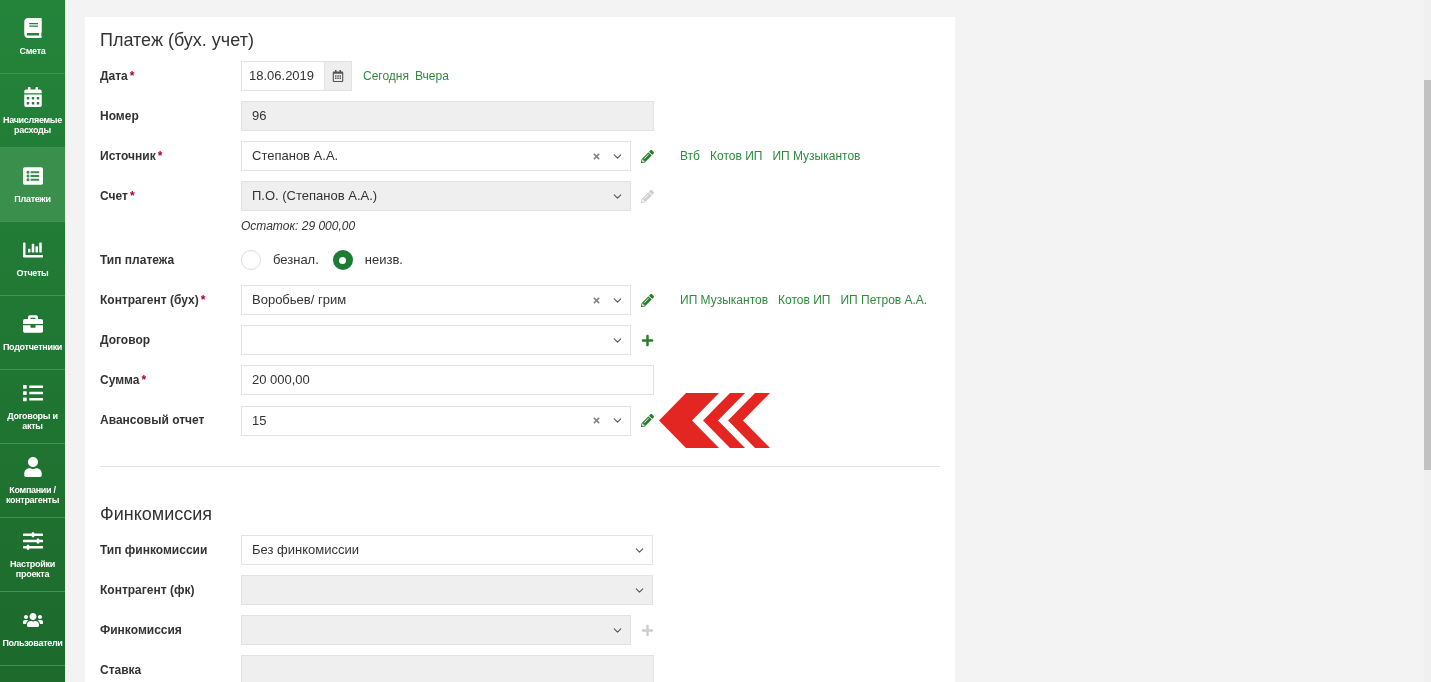 This screenshot has height=682, width=1431. I want to click on field-label: Тип финкомиссии, so click(154, 550).